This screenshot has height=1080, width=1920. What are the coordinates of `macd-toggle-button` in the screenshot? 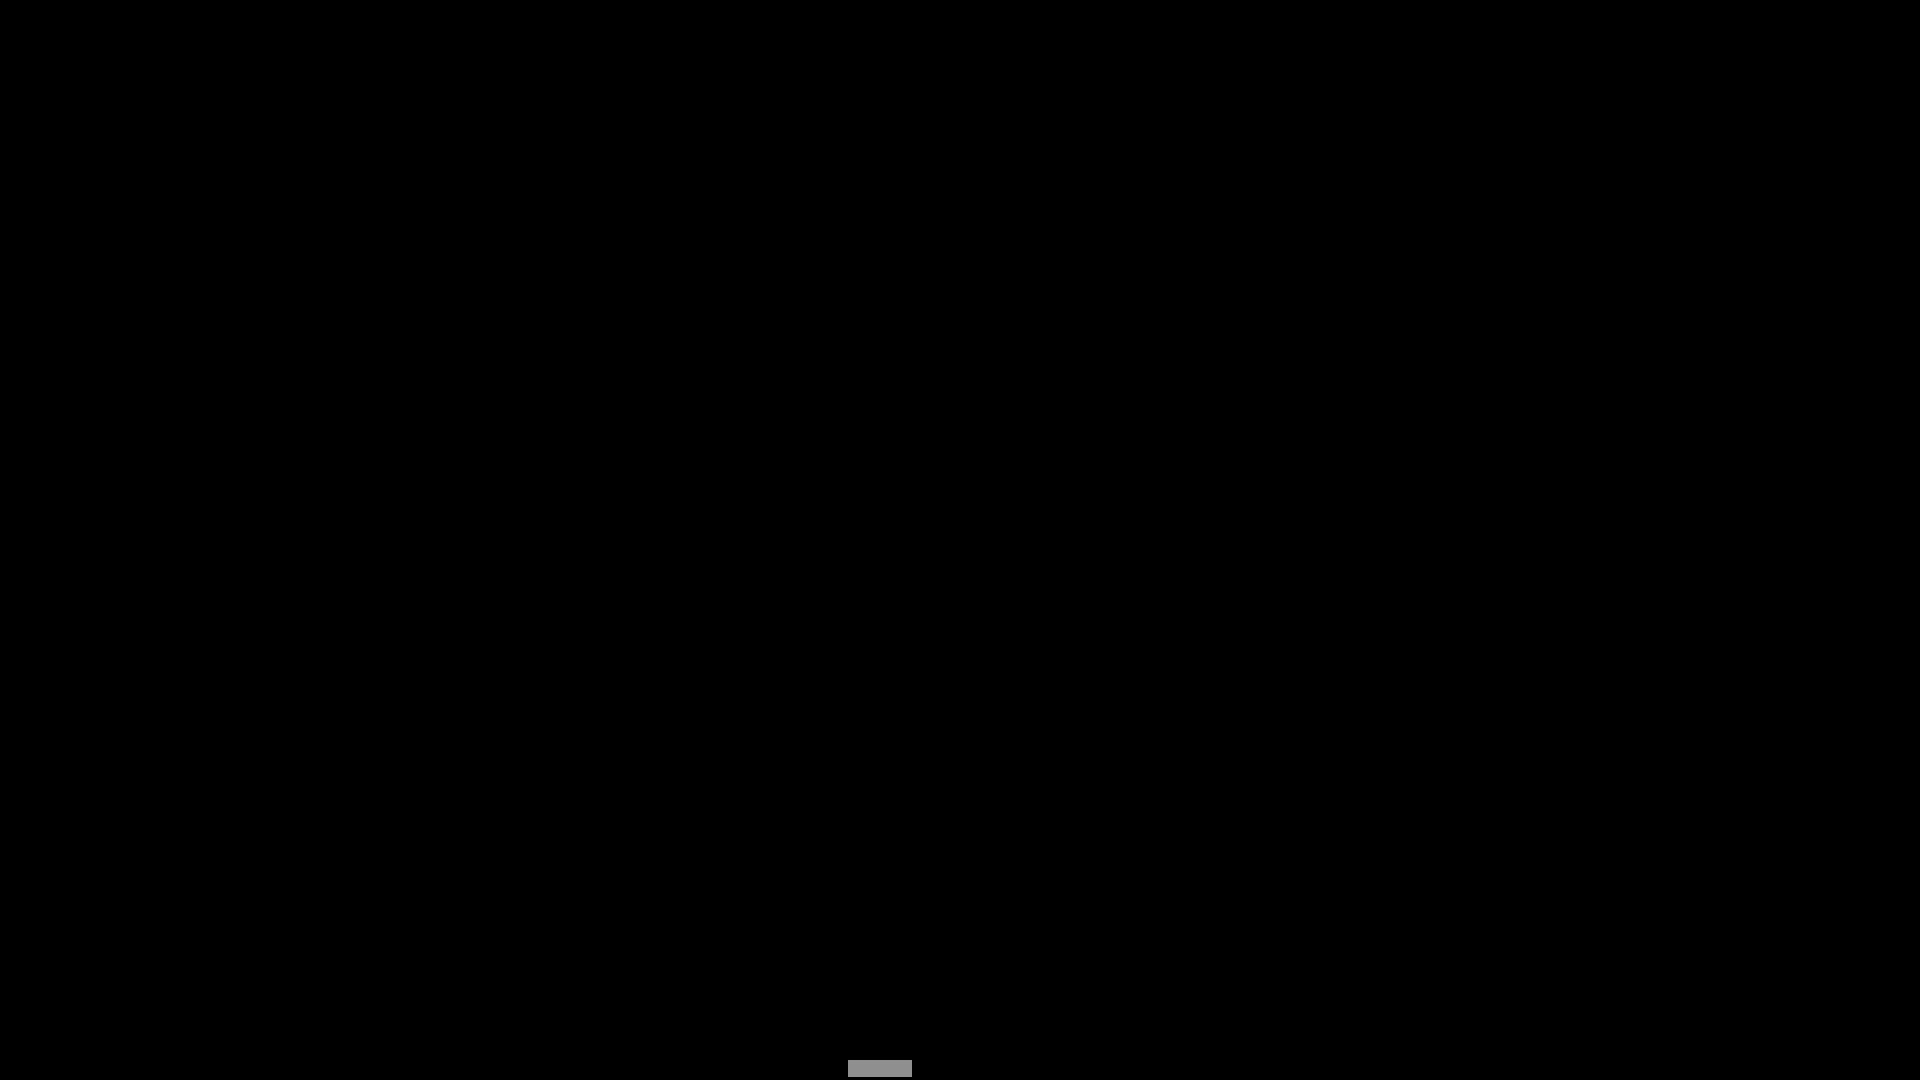 It's located at (880, 1068).